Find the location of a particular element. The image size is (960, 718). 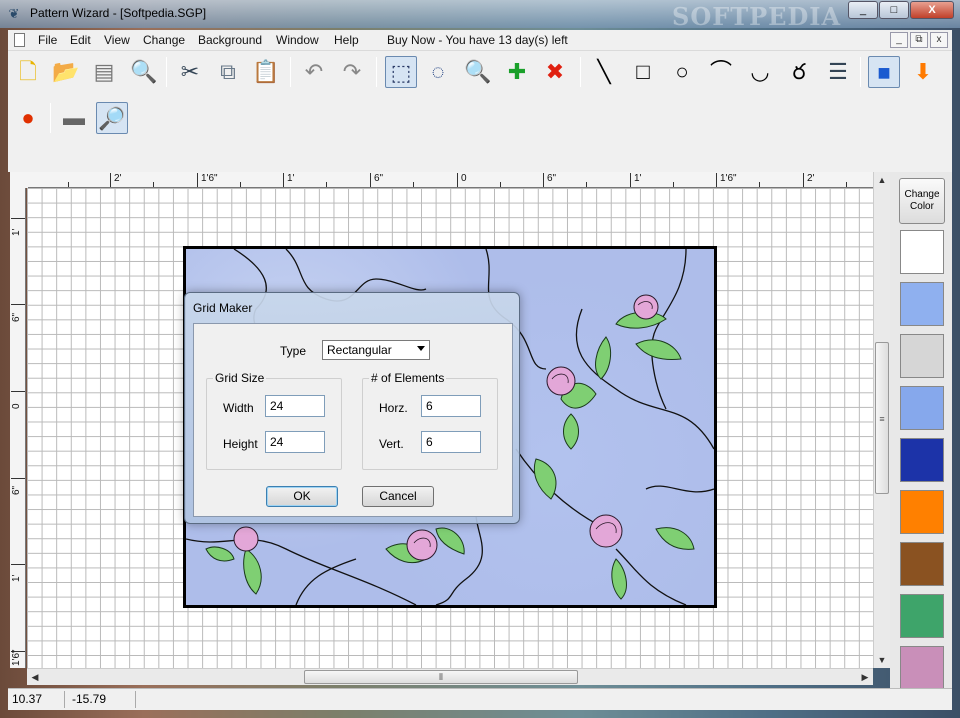

vertical-scrollbar: ▲ ≡ ▼ is located at coordinates (881, 420).